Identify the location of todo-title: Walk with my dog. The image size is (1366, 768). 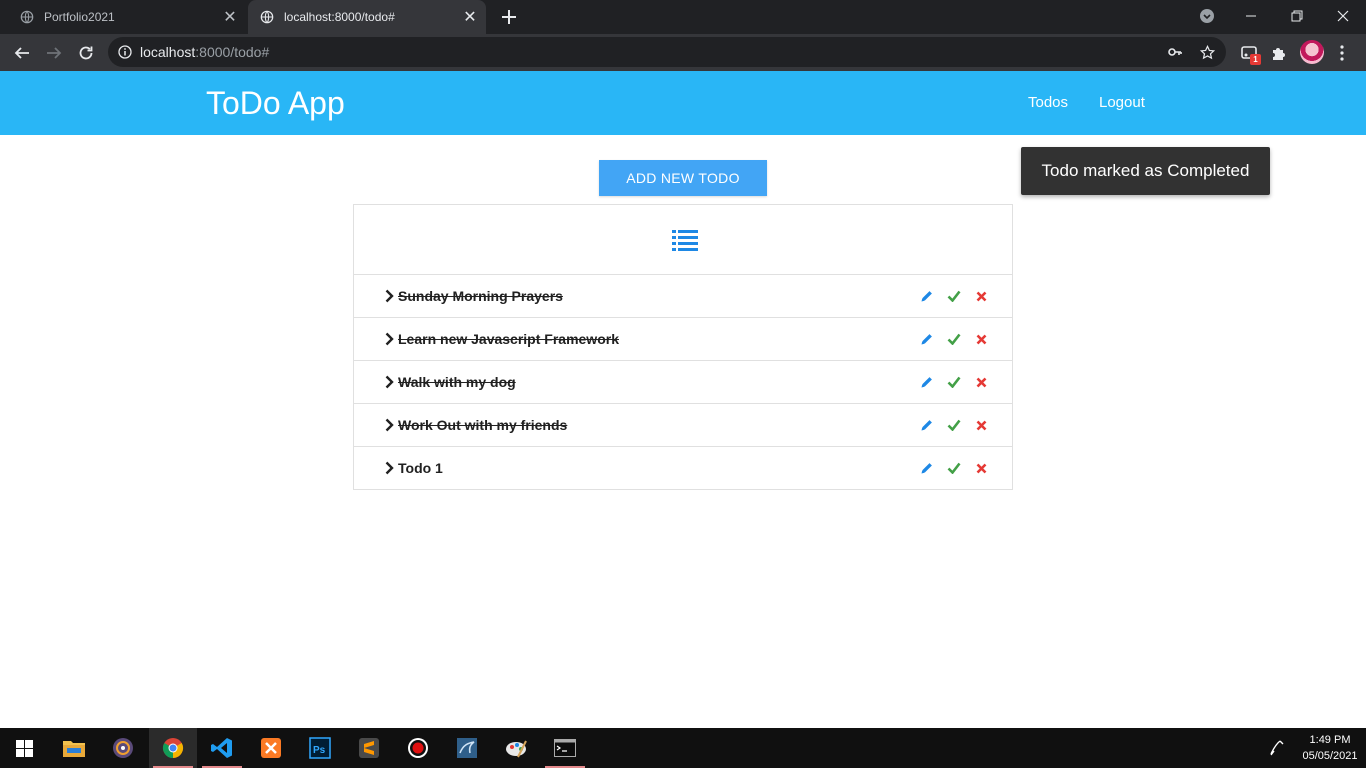
(457, 382).